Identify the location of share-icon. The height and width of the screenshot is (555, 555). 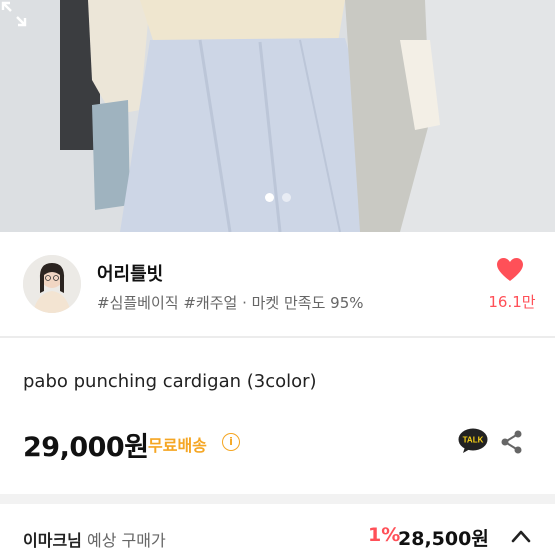
(511, 442).